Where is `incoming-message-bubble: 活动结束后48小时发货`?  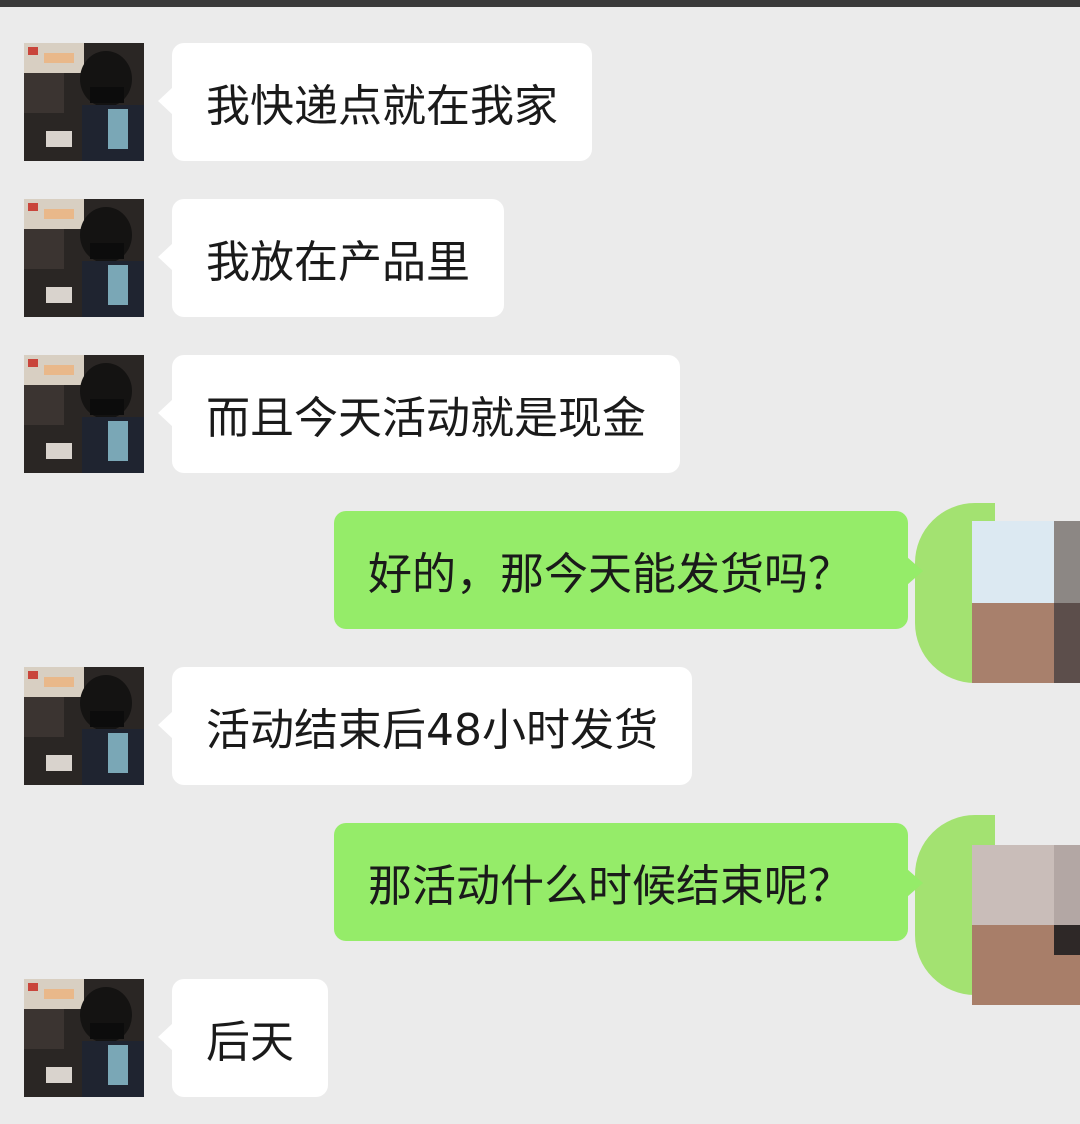 incoming-message-bubble: 活动结束后48小时发货 is located at coordinates (425, 726).